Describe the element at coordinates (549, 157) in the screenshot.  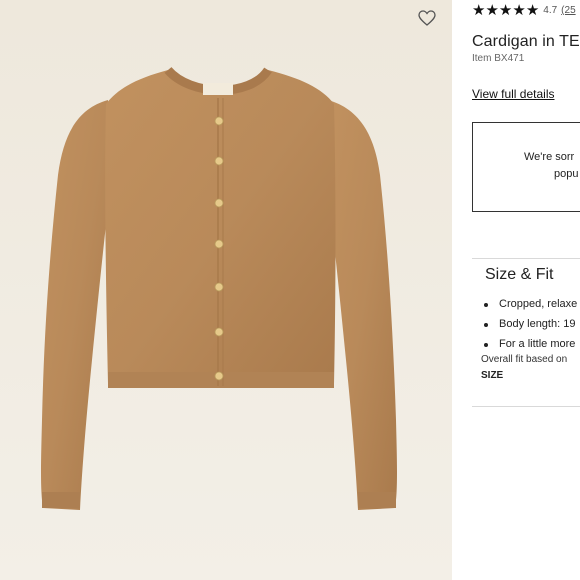
I see `notice-text-line1: We're sorr` at that location.